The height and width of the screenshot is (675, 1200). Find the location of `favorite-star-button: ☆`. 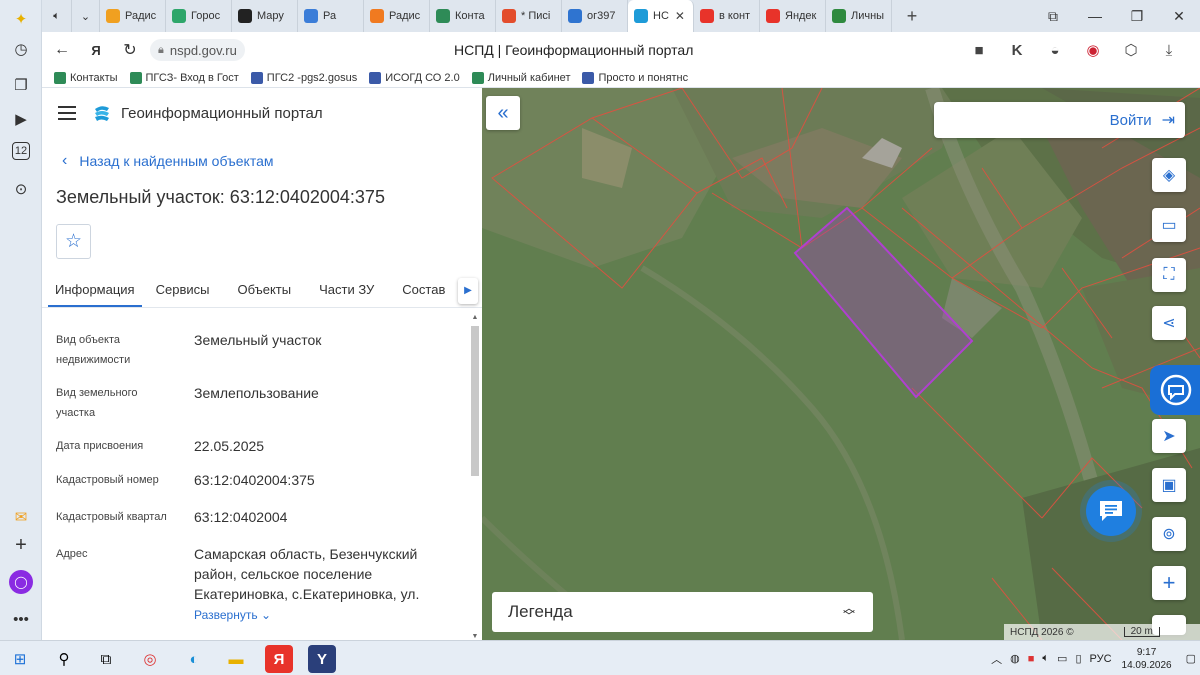

favorite-star-button: ☆ is located at coordinates (73, 241).